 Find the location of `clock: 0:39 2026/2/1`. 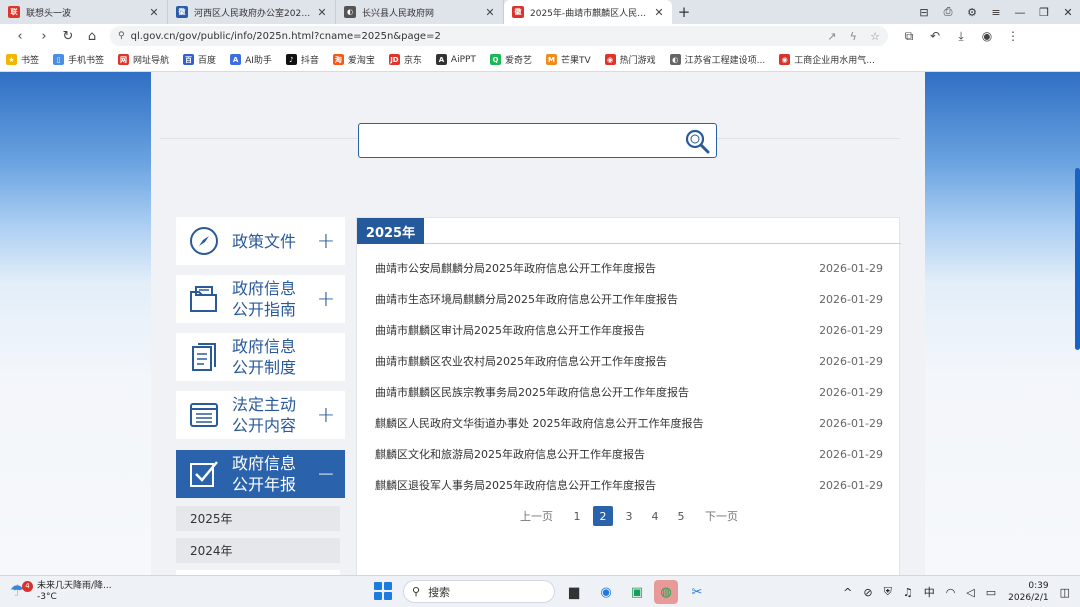

clock: 0:39 2026/2/1 is located at coordinates (1028, 592).